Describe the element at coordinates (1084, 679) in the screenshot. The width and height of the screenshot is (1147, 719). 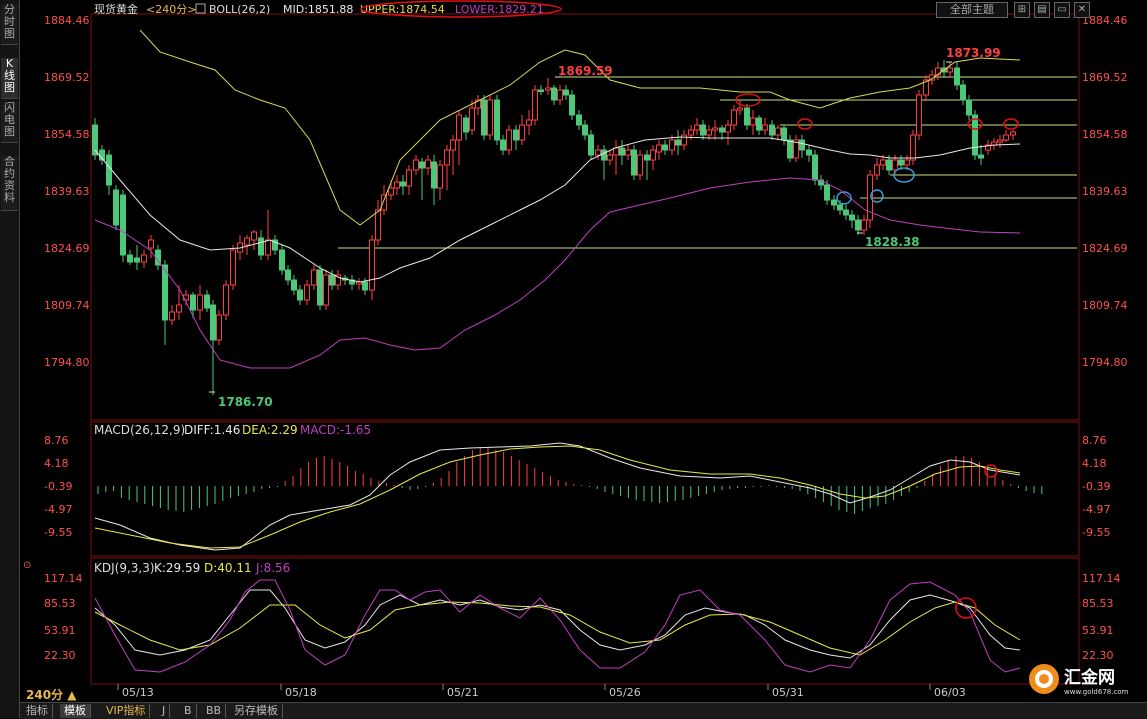
I see `brand-logo: 汇金网 www.gold678.com` at that location.